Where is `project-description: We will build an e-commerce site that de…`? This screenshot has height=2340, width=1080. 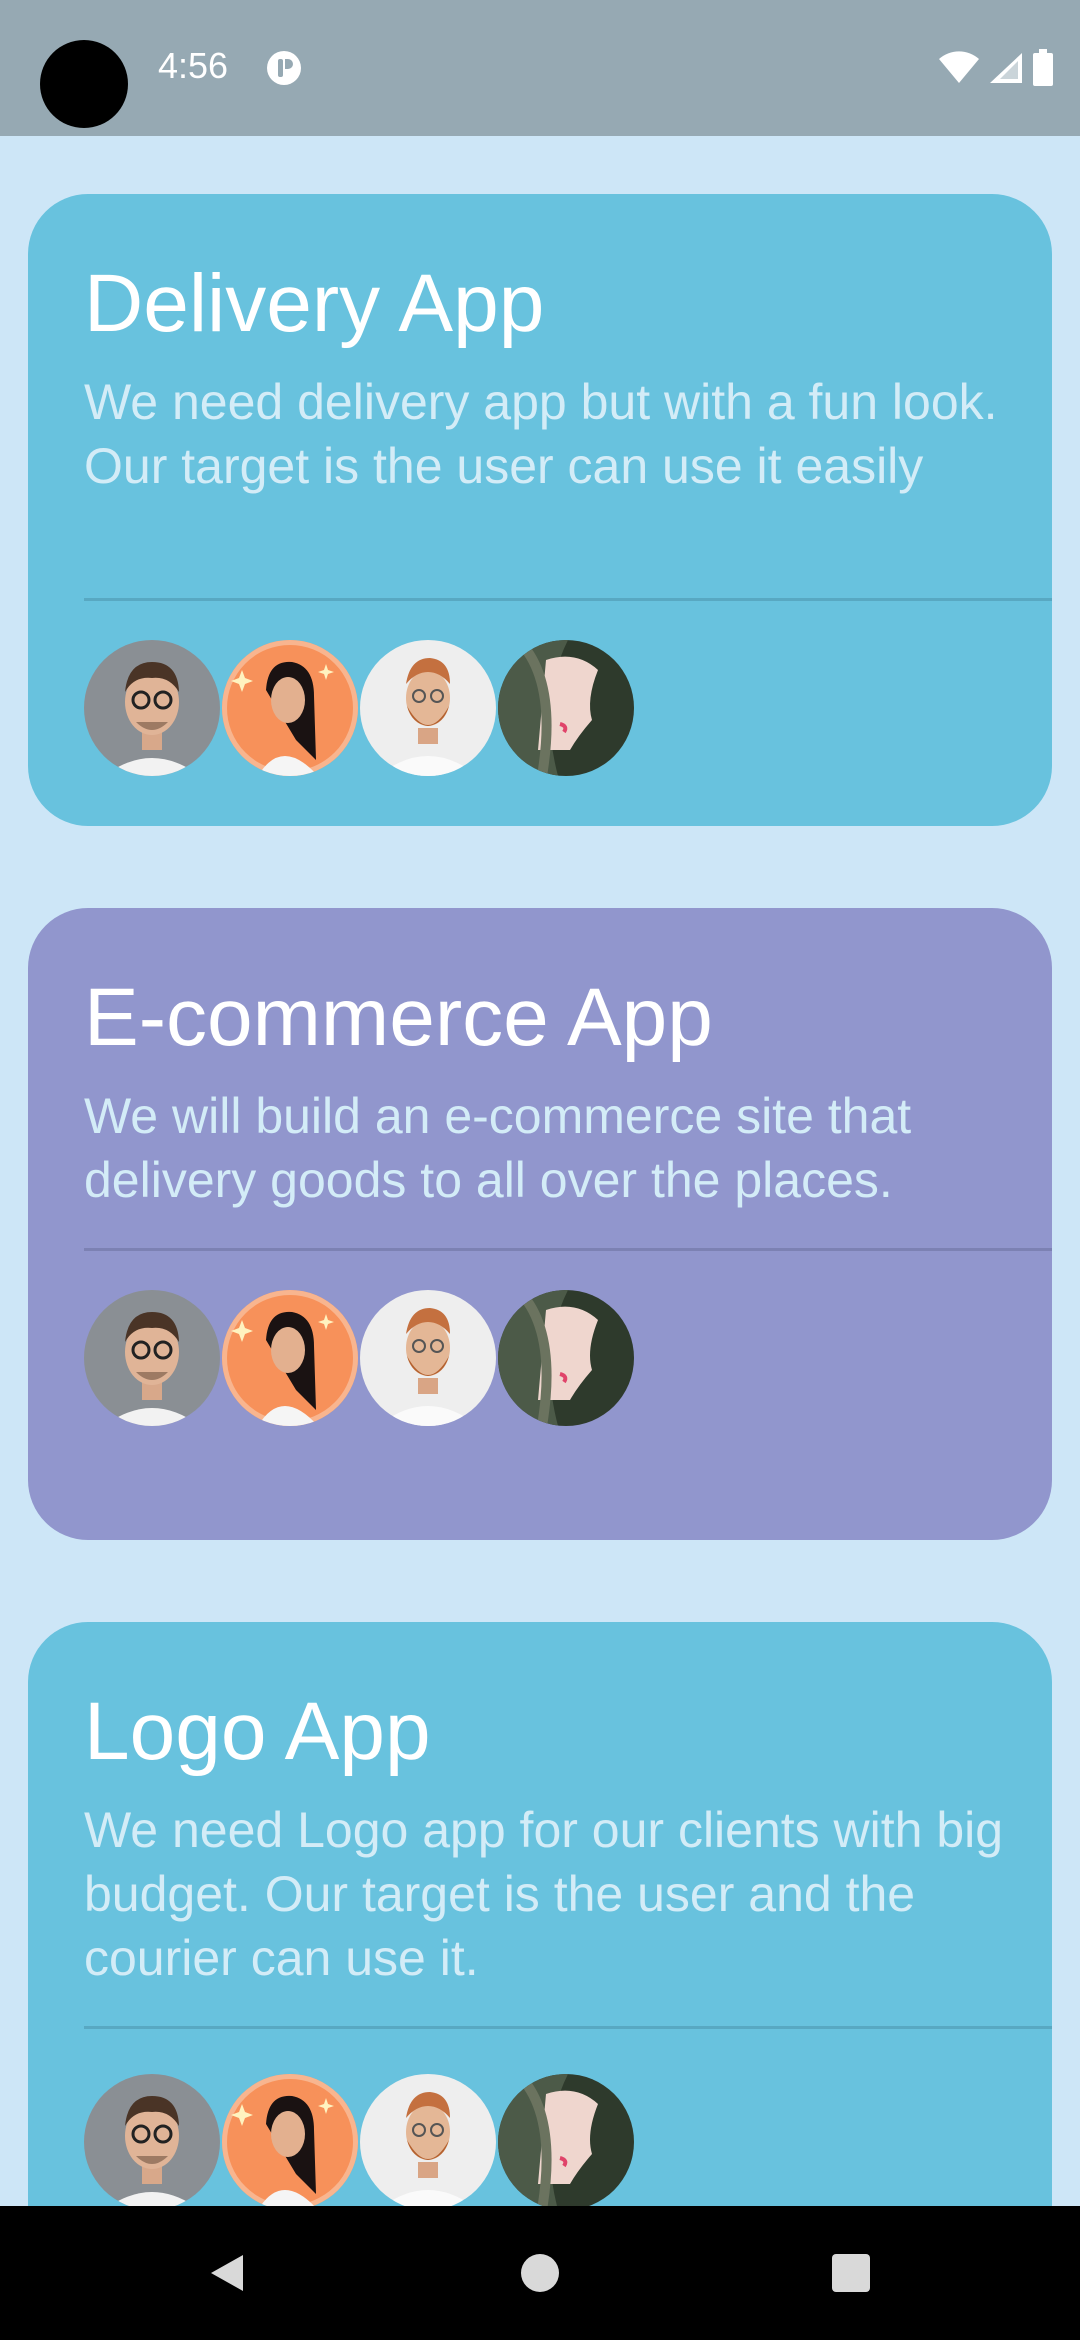
project-description: We will build an e-commerce site that de… is located at coordinates (498, 1148).